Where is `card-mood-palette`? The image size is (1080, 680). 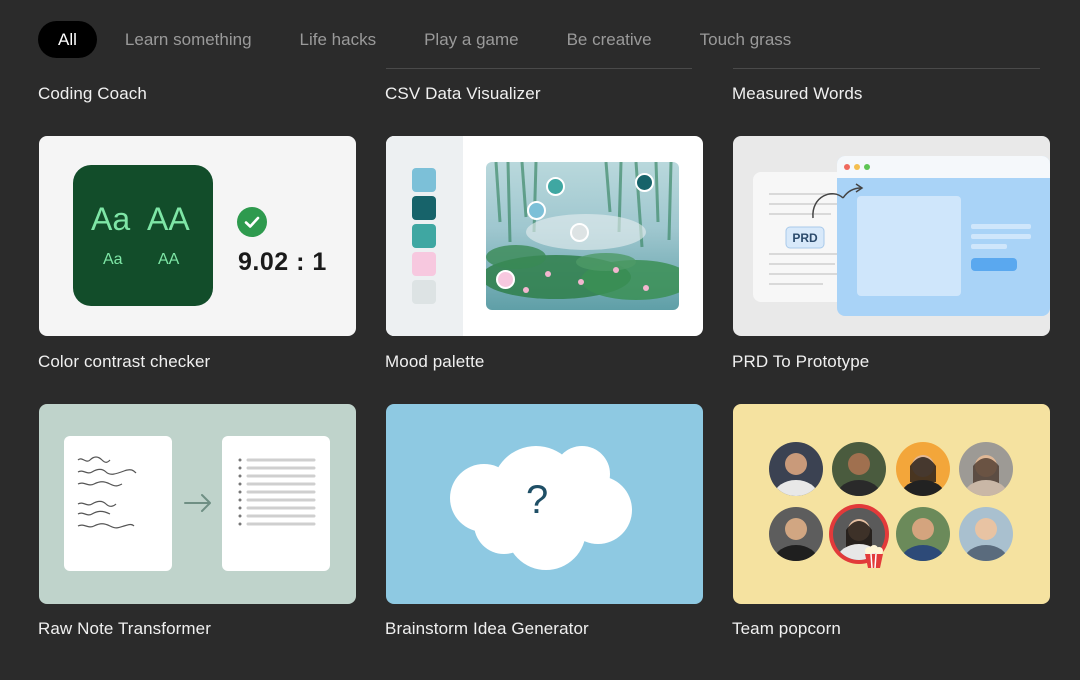 card-mood-palette is located at coordinates (544, 236).